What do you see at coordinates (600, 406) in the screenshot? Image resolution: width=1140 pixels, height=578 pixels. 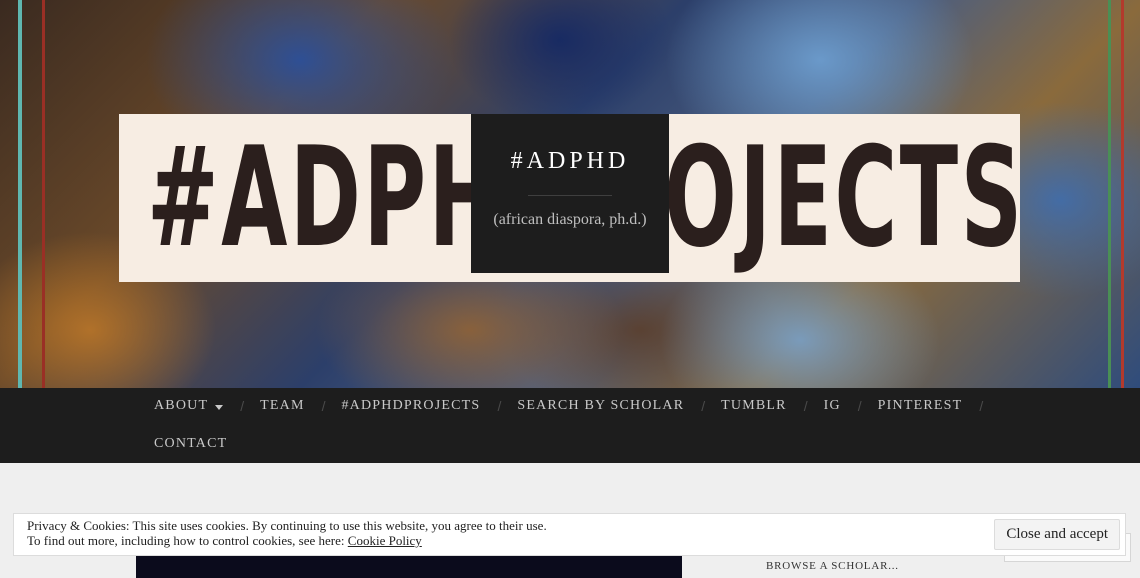 I see `nav-item-search-by-scholar: SEARCH BY SCHOLAR` at bounding box center [600, 406].